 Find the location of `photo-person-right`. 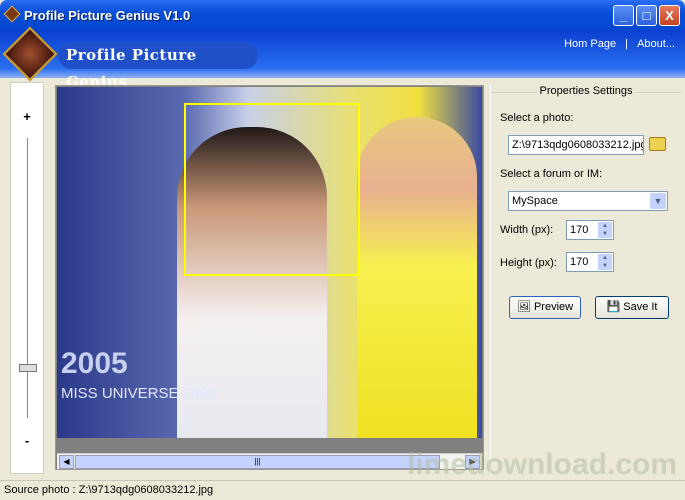

photo-person-right is located at coordinates (417, 277).